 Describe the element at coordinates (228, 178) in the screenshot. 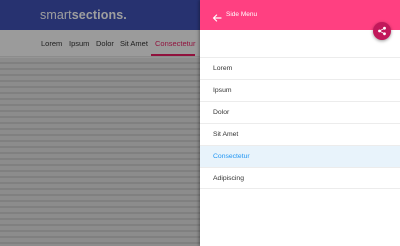

I see `menu-item-label: Adipiscing` at that location.